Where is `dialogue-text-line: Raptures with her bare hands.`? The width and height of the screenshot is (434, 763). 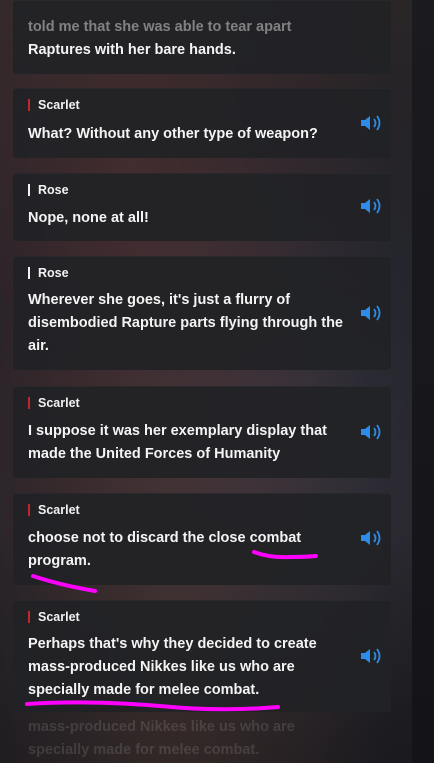 dialogue-text-line: Raptures with her bare hands. is located at coordinates (132, 50).